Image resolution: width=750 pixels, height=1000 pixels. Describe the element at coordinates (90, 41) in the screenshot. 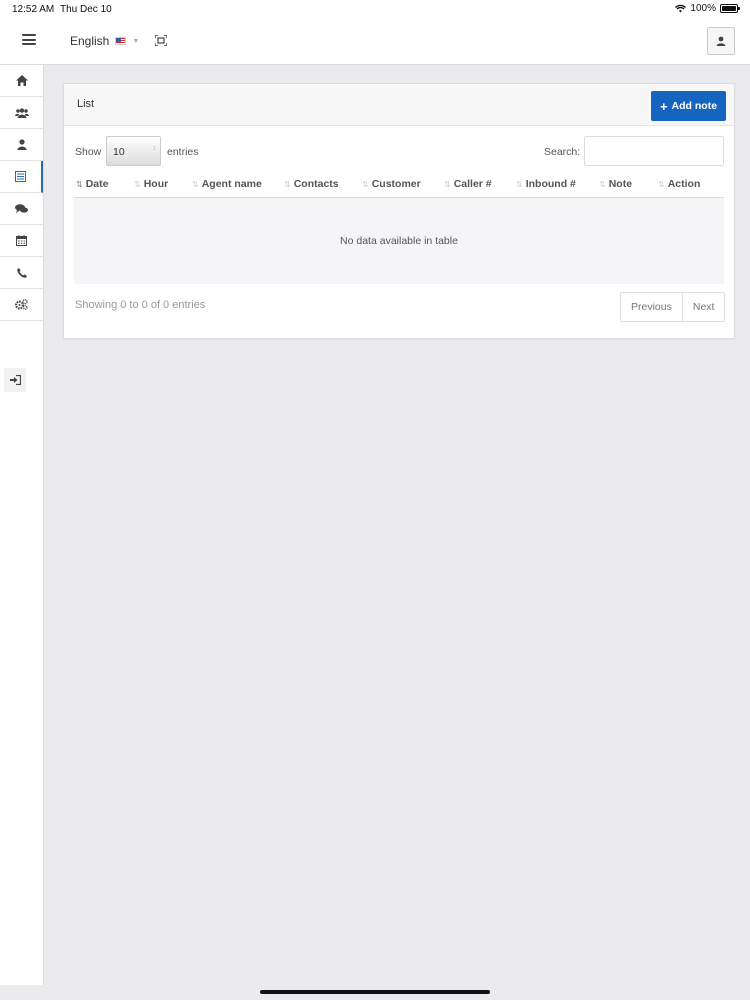

I see `language-label: English` at that location.